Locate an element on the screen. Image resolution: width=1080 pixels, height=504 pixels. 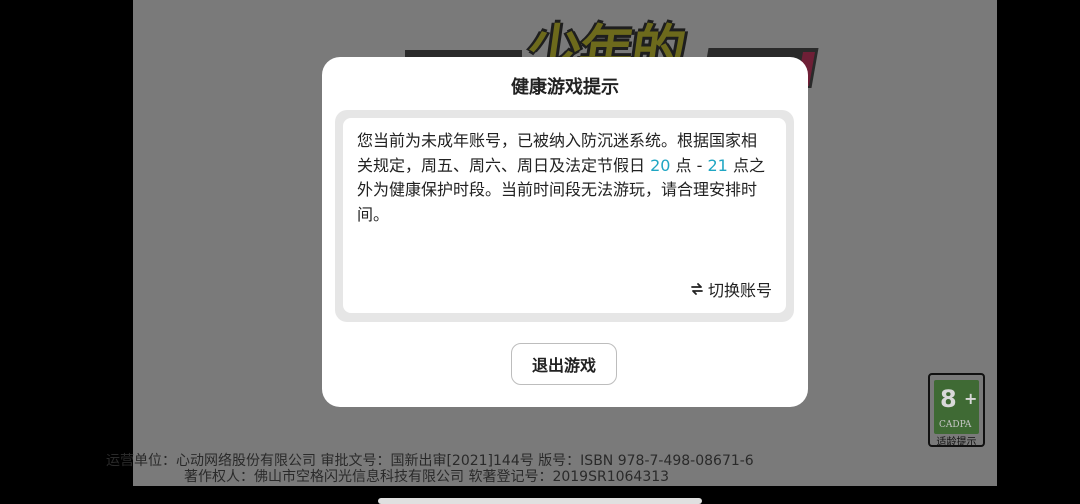
age-rating-badge: 8 + CADPA 适龄提示 is located at coordinates (956, 410).